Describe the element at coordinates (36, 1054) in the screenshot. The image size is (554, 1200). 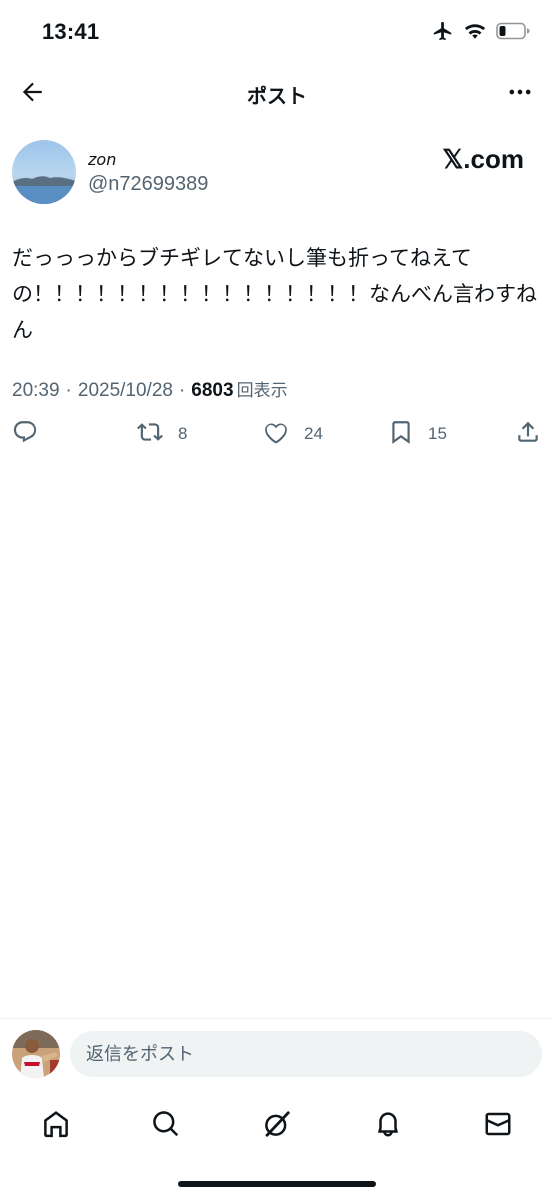
I see `current-user-avatar` at that location.